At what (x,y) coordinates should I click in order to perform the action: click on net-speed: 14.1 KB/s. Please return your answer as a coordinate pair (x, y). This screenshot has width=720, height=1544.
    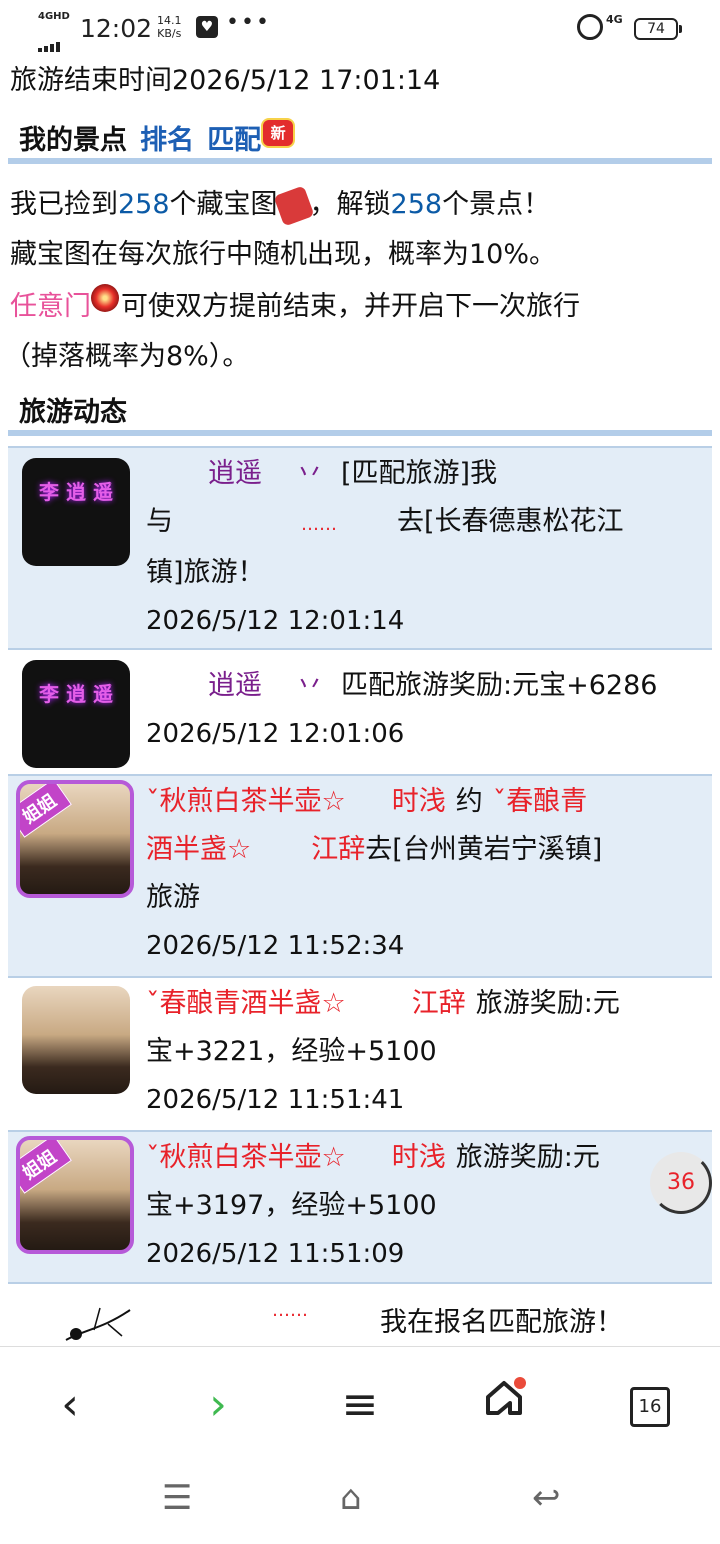
    Looking at the image, I should click on (169, 27).